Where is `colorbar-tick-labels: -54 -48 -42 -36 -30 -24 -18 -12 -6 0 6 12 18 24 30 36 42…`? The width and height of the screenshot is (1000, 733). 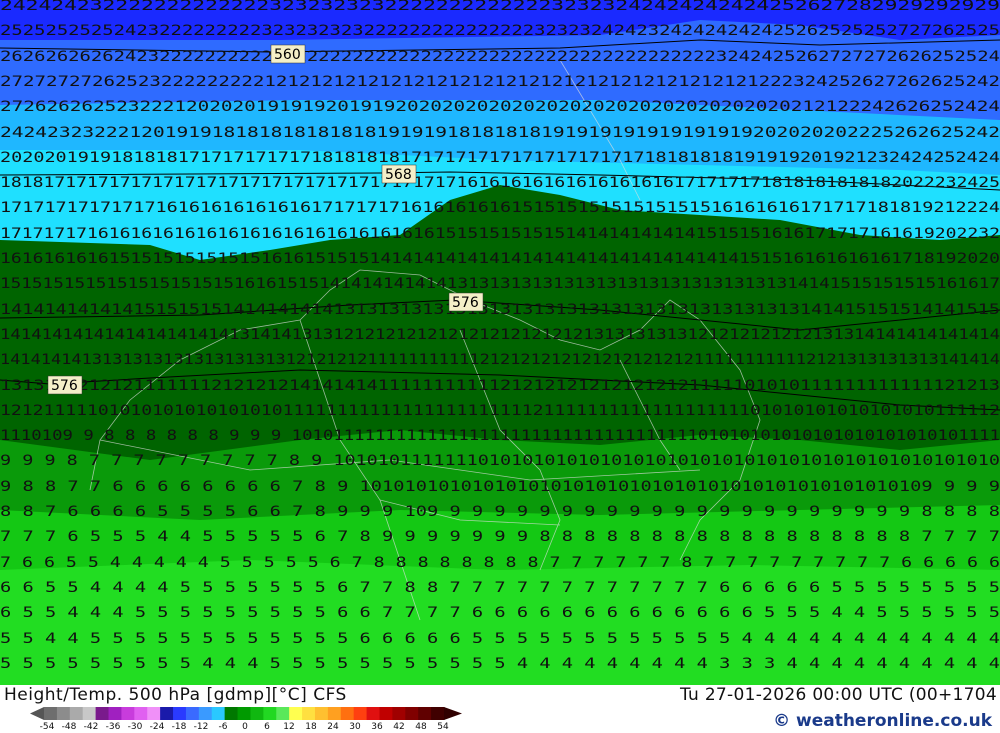 colorbar-tick-labels: -54 -48 -42 -36 -30 -24 -18 -12 -6 0 6 12 18 24 30 36 42… is located at coordinates (245, 727).